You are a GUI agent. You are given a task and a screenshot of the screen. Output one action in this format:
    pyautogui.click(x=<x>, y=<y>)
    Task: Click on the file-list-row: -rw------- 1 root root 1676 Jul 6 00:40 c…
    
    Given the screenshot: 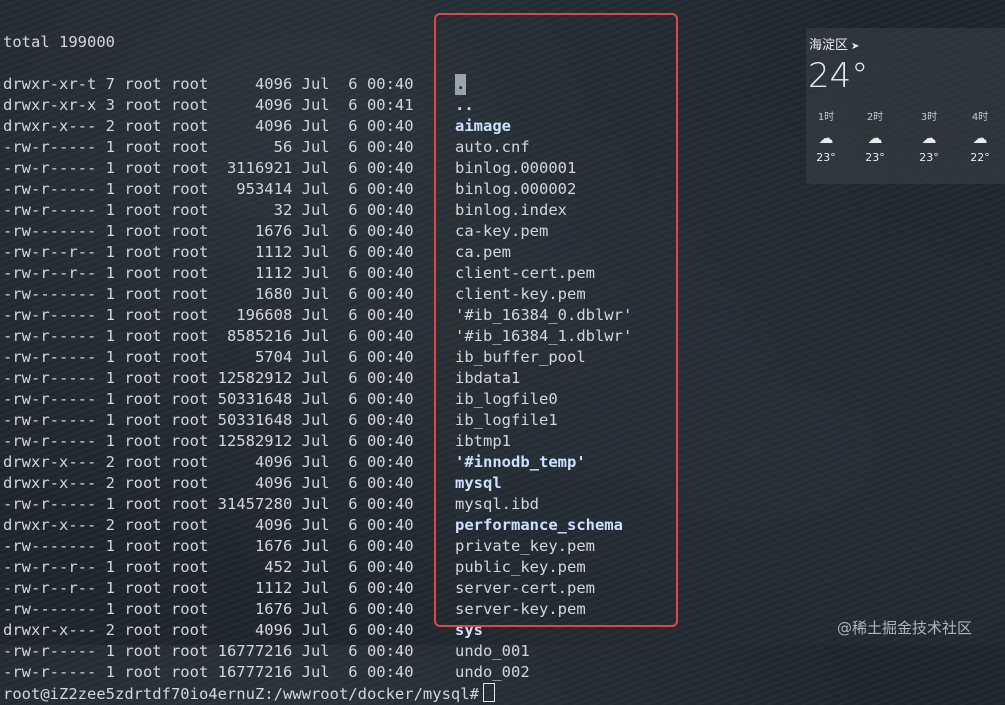 What is the action you would take?
    pyautogui.click(x=275, y=231)
    